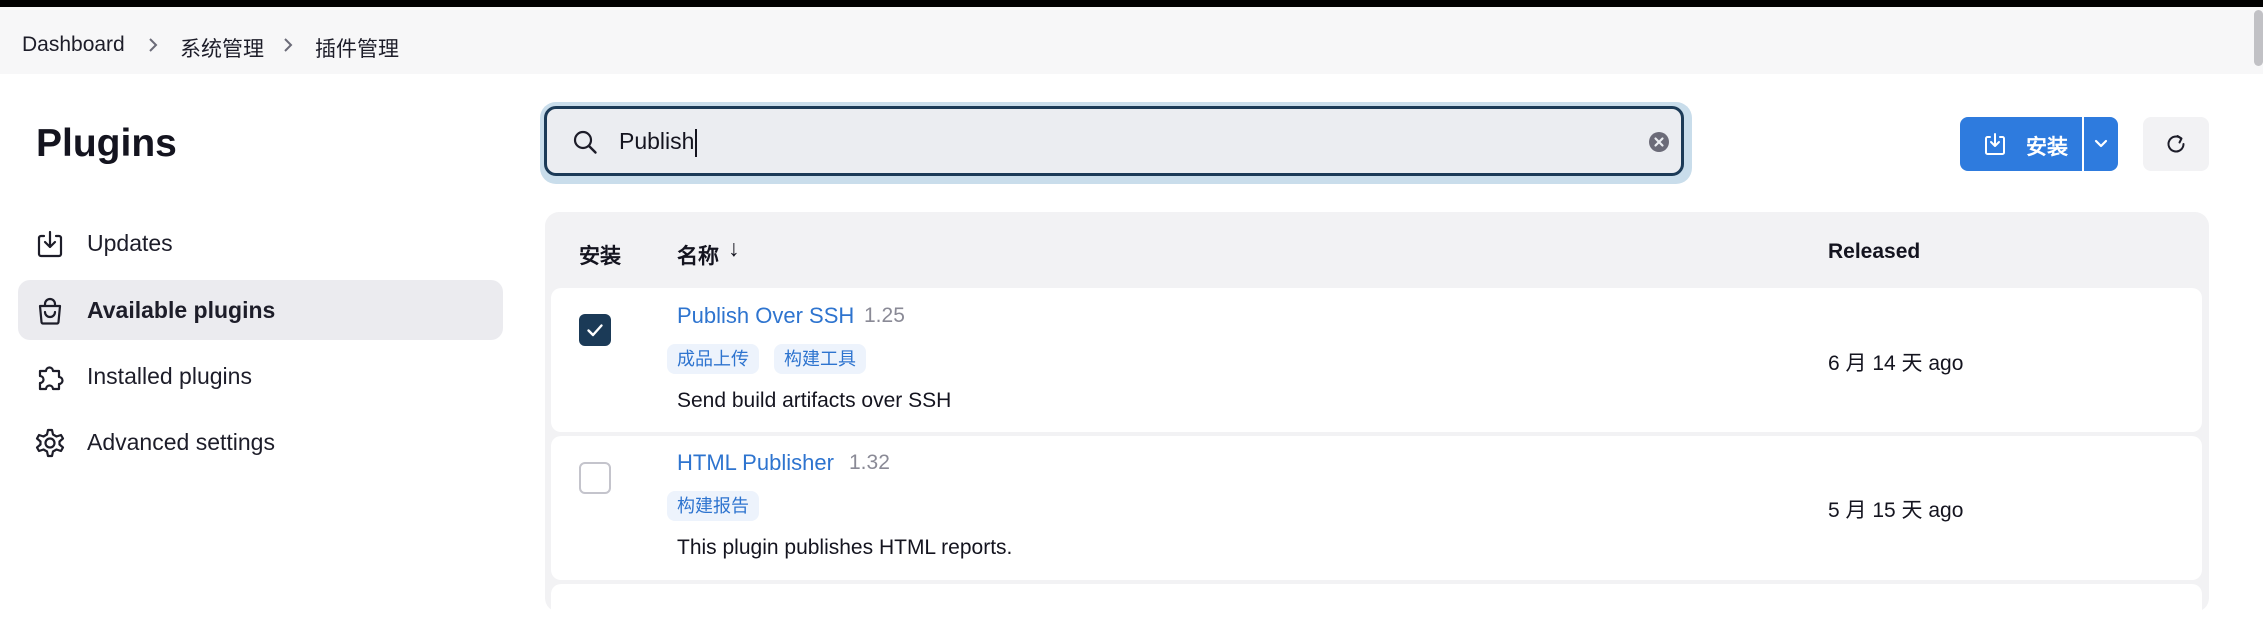 The image size is (2263, 624). Describe the element at coordinates (181, 309) in the screenshot. I see `sidebar-item-label: Available plugins` at that location.